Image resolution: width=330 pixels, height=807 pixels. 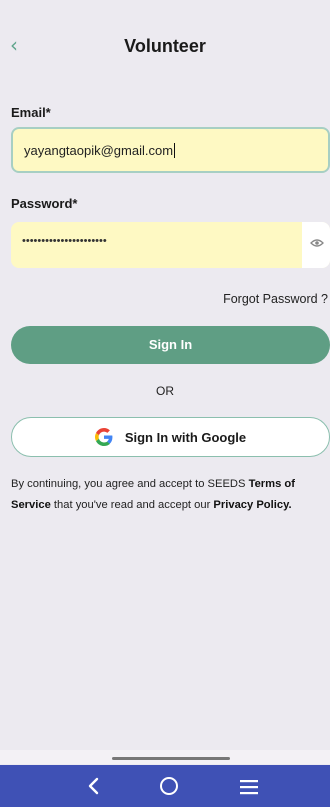 I want to click on or-divider-text: OR, so click(x=165, y=391).